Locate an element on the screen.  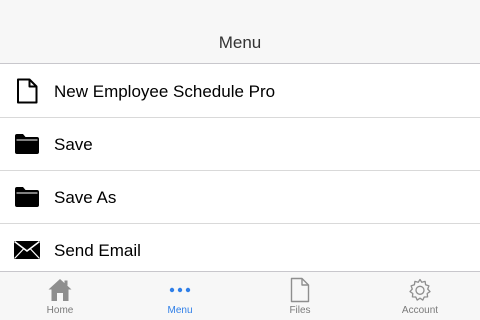
tab-home: Home is located at coordinates (60, 296).